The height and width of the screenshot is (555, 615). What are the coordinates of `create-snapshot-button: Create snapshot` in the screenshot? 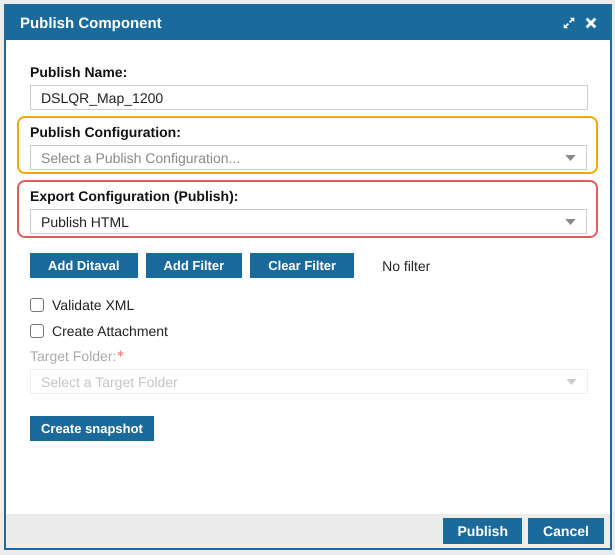 It's located at (92, 428).